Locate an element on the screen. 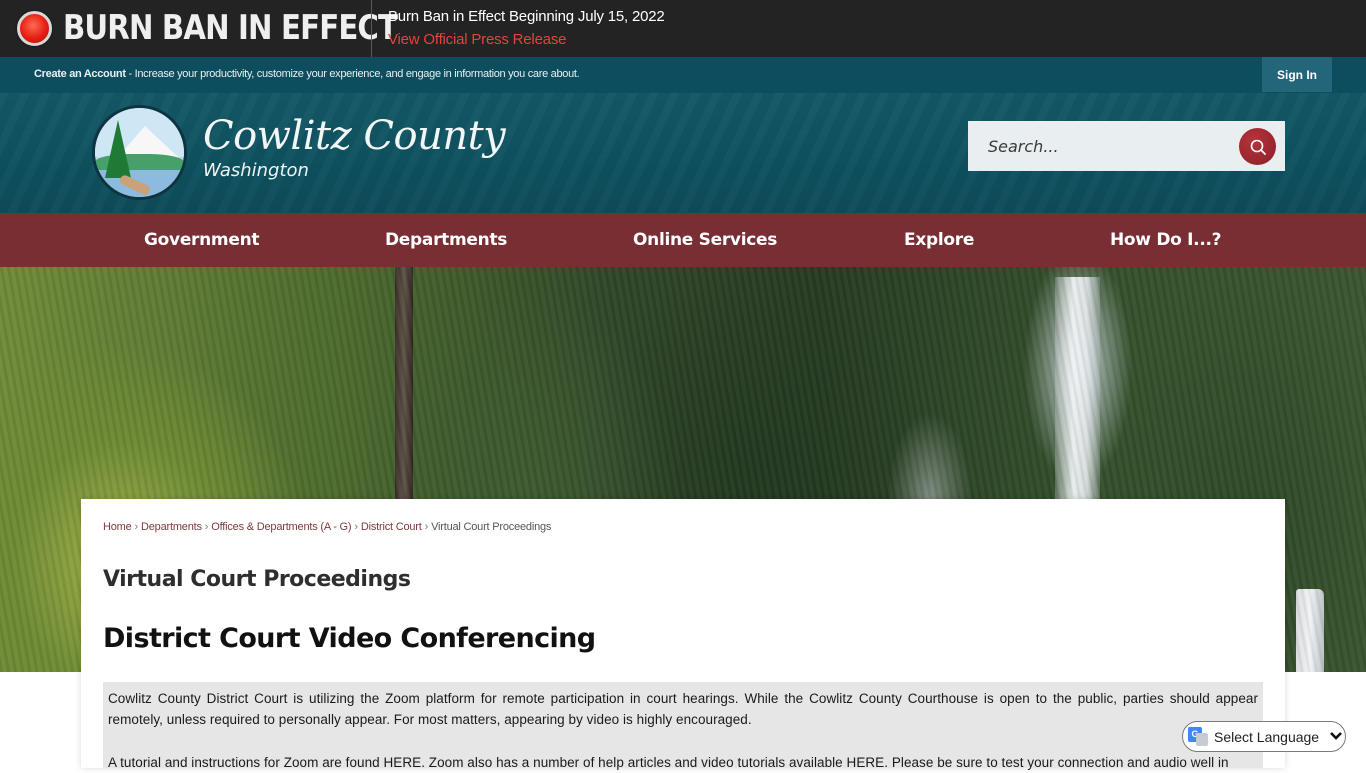 This screenshot has height=773, width=1366. section-title: District Court Video Conferencing is located at coordinates (349, 638).